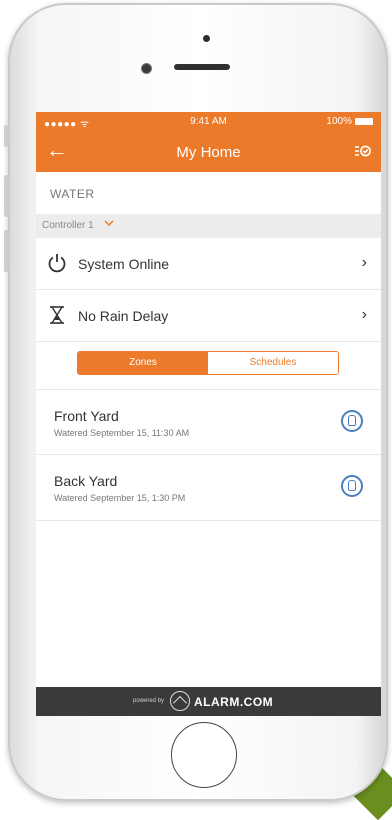 This screenshot has width=392, height=820. Describe the element at coordinates (143, 363) in the screenshot. I see `tab-zones: Zones` at that location.